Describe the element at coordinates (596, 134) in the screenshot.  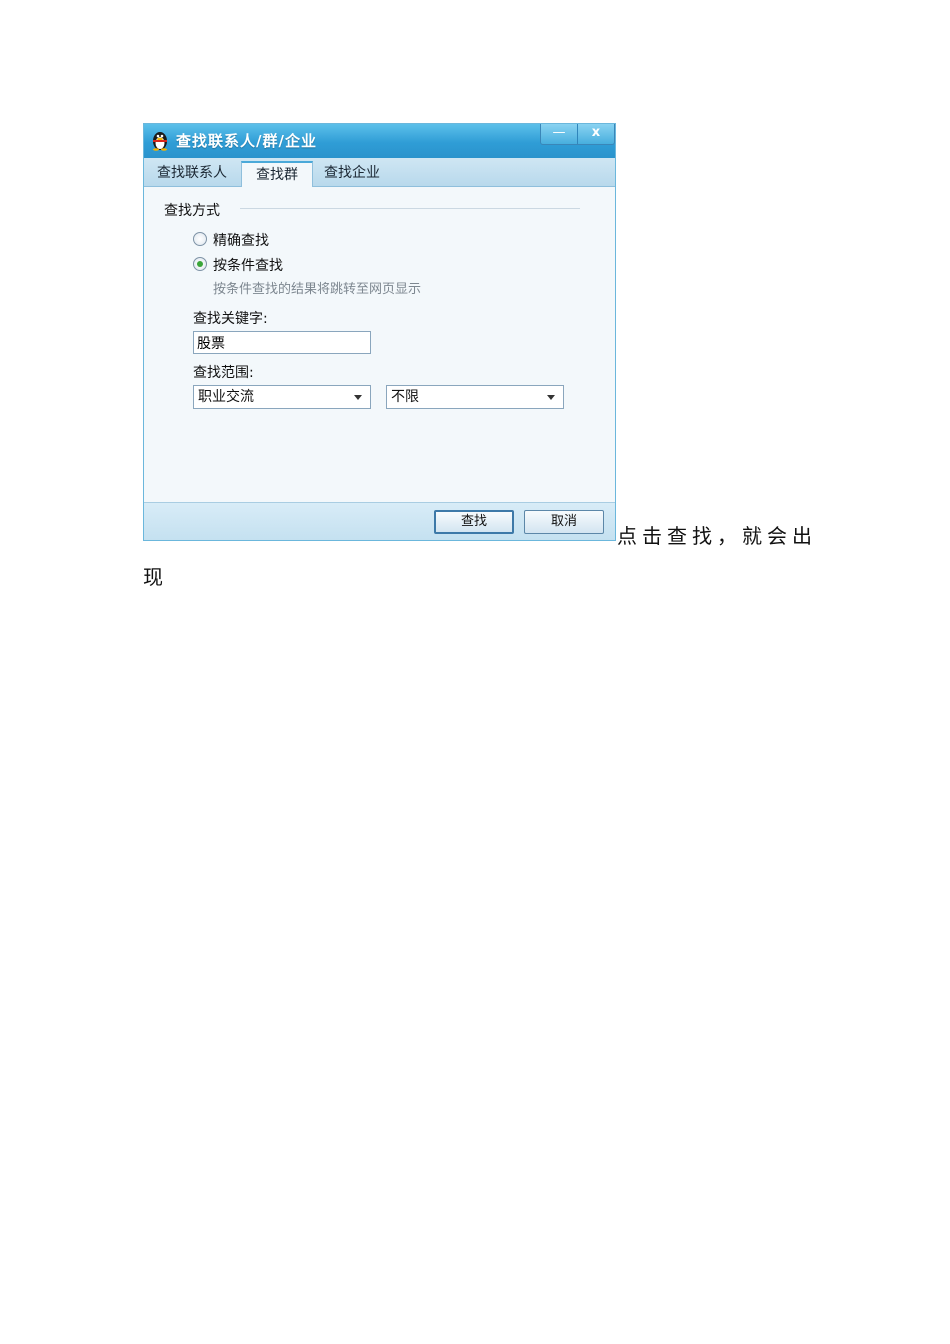
I see `close-button: x` at that location.